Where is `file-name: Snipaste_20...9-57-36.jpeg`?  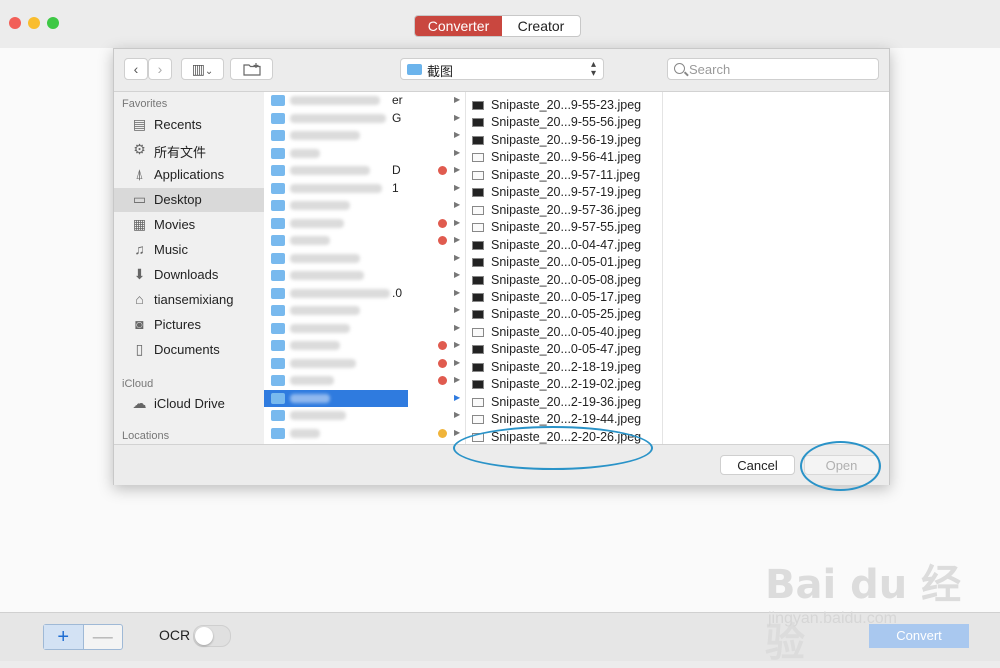
file-name: Snipaste_20...9-57-36.jpeg is located at coordinates (566, 209).